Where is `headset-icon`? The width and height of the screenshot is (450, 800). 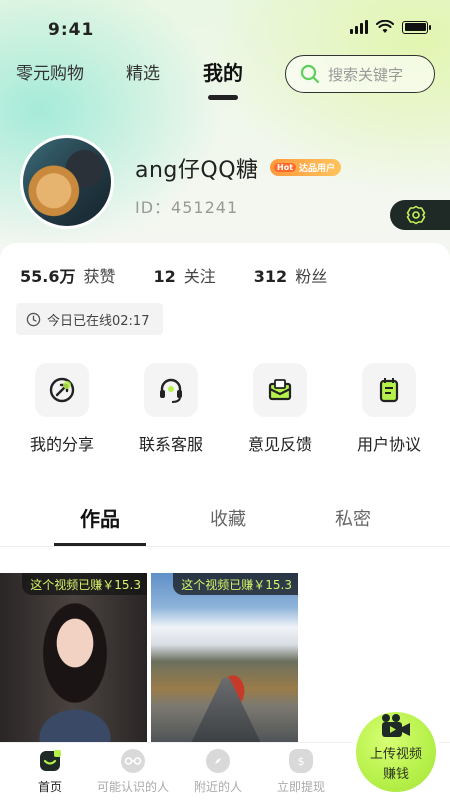 headset-icon is located at coordinates (171, 390).